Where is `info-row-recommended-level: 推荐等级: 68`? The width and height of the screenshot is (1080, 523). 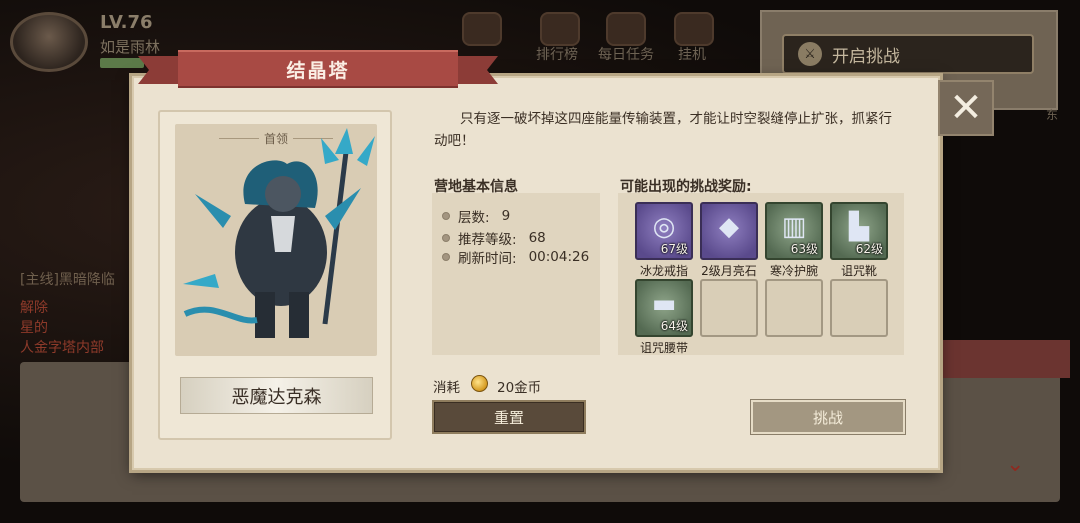
info-row-recommended-level: 推荐等级: 68 is located at coordinates (494, 238).